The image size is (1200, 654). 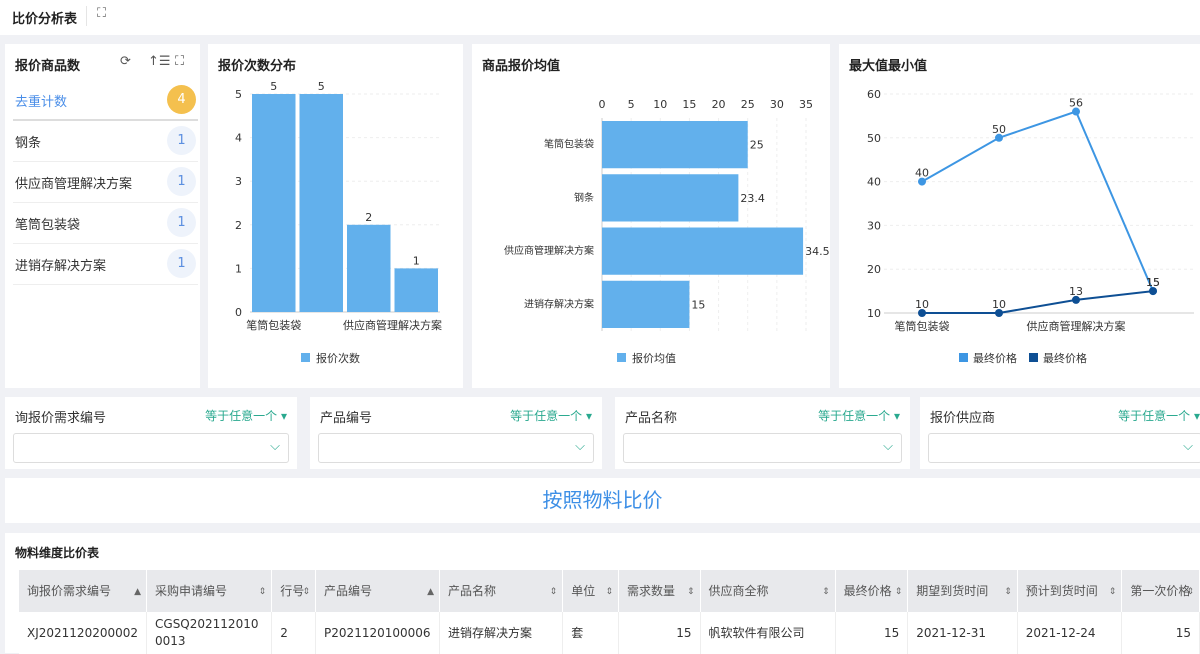 I want to click on column-header: 单位 ⇕, so click(x=590, y=591).